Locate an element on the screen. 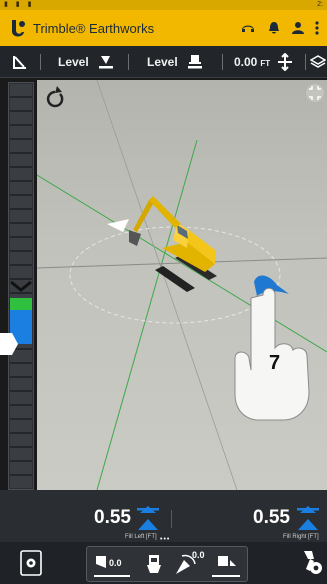 This screenshot has height=584, width=327. tilt-button: 0.0 is located at coordinates (192, 565).